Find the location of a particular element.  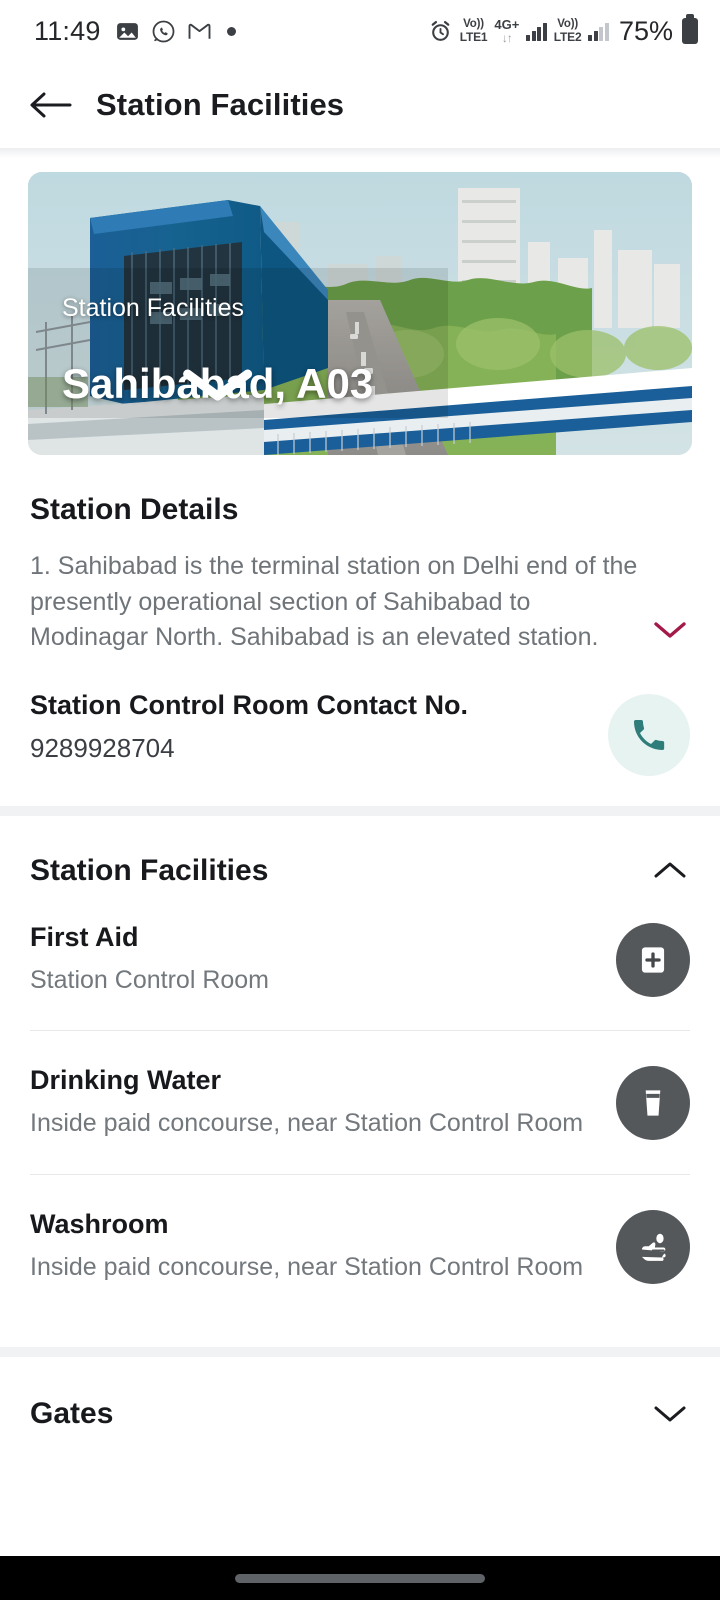

app-bar-divider is located at coordinates (360, 153).